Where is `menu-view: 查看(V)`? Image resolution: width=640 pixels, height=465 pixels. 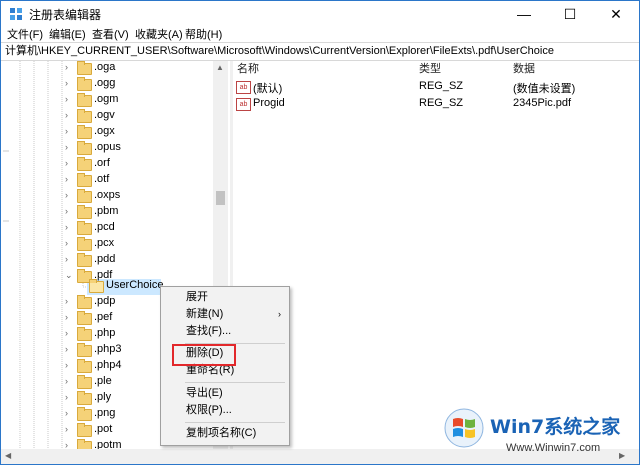
menu-view: 查看(V) is located at coordinates (110, 34).